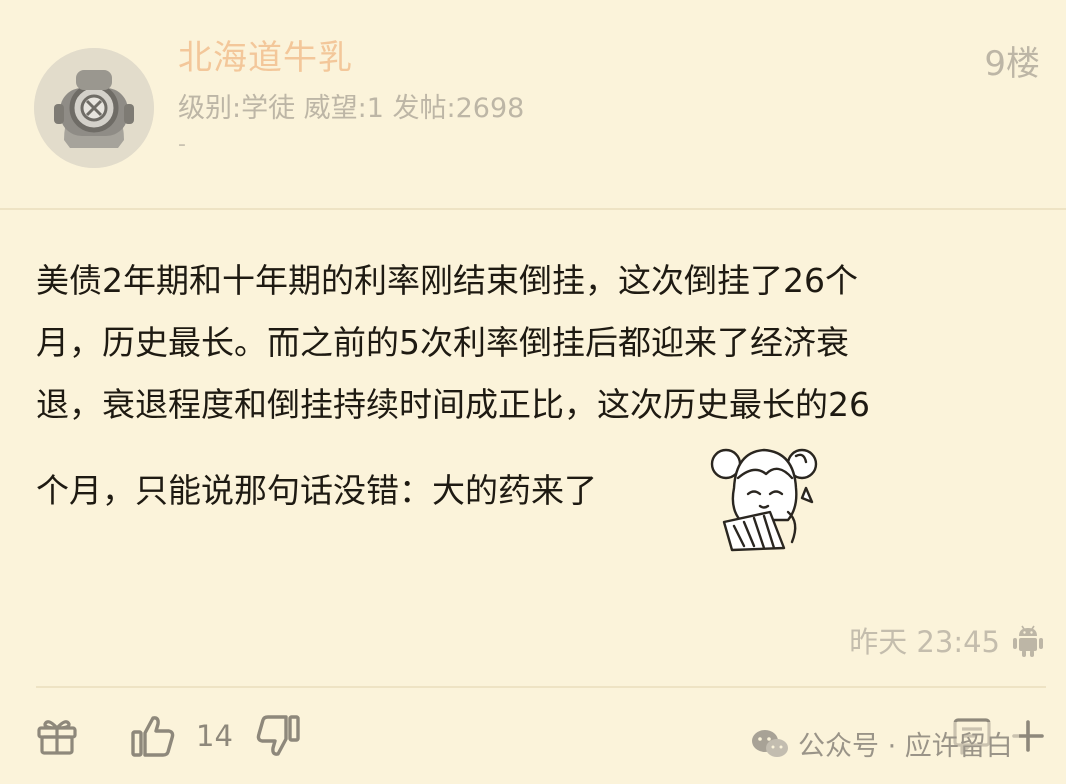  I want to click on diving-helmet-avatar-icon, so click(94, 108).